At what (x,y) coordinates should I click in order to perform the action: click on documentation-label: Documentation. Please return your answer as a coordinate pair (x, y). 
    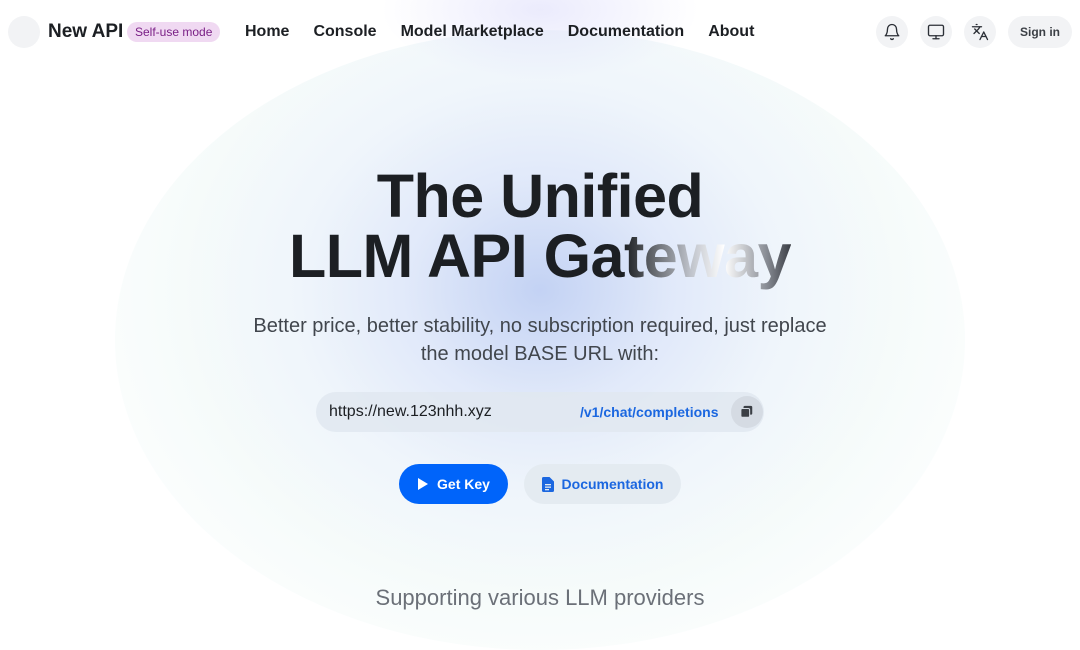
    Looking at the image, I should click on (612, 484).